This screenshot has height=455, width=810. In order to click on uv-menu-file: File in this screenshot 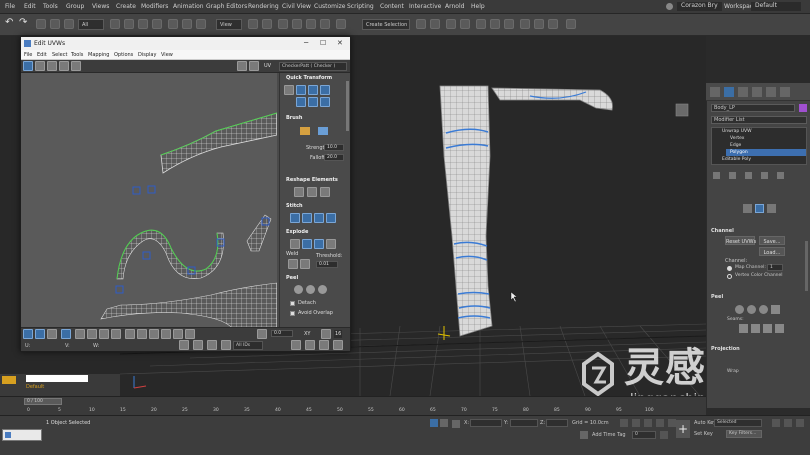, I will do `click(28, 55)`.